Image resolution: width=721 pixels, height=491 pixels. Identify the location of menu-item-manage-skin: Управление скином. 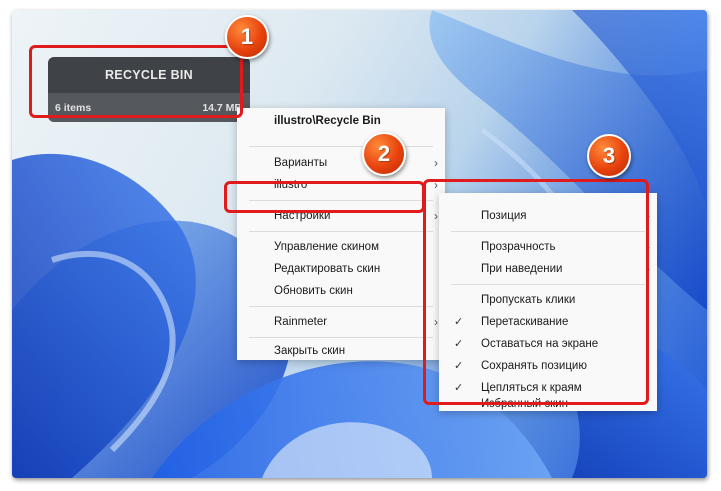
(341, 247).